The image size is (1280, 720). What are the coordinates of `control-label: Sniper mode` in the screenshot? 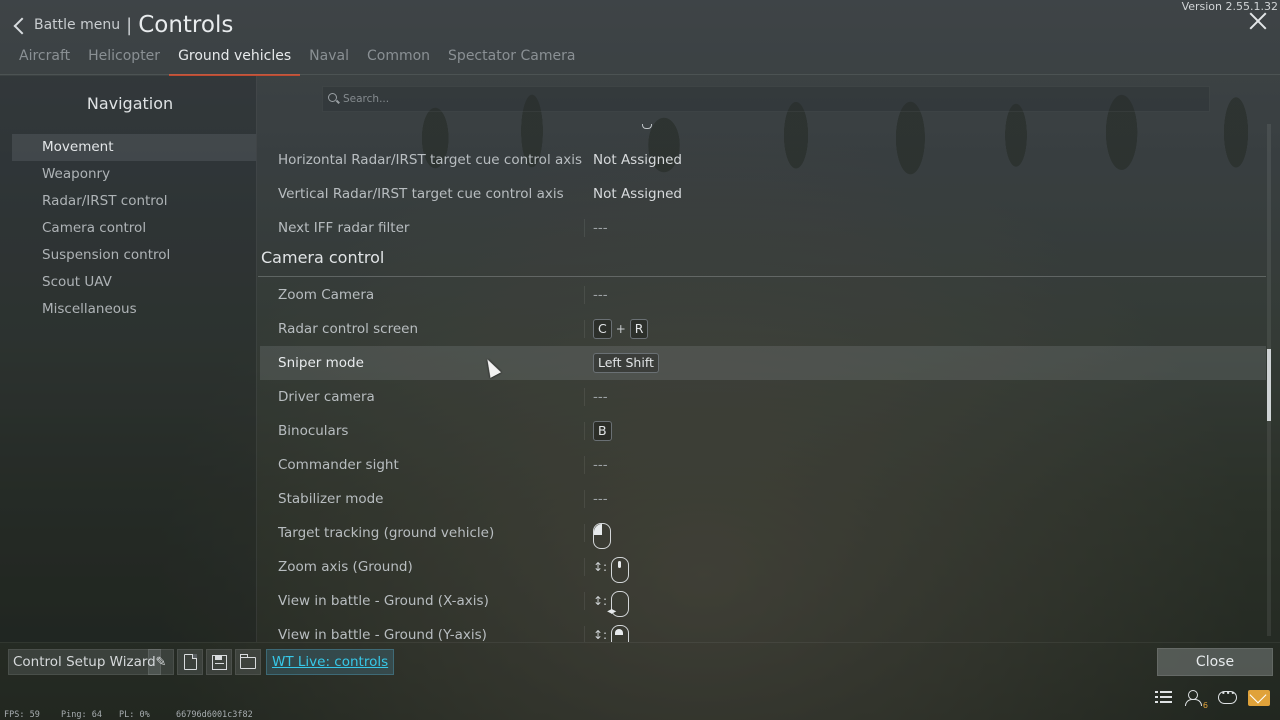 It's located at (321, 363).